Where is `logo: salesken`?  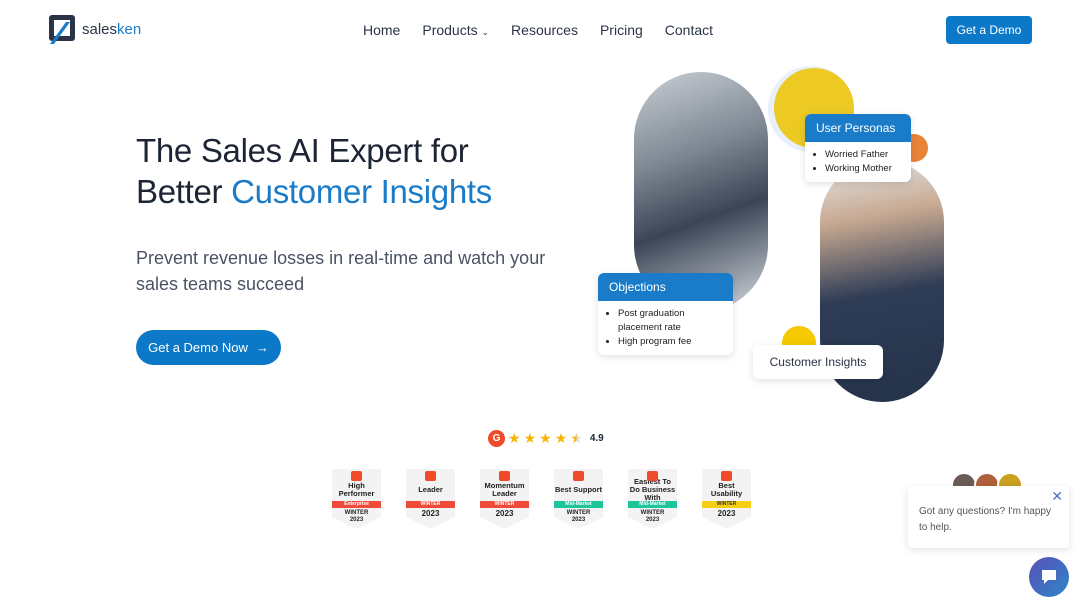 logo: salesken is located at coordinates (94, 29).